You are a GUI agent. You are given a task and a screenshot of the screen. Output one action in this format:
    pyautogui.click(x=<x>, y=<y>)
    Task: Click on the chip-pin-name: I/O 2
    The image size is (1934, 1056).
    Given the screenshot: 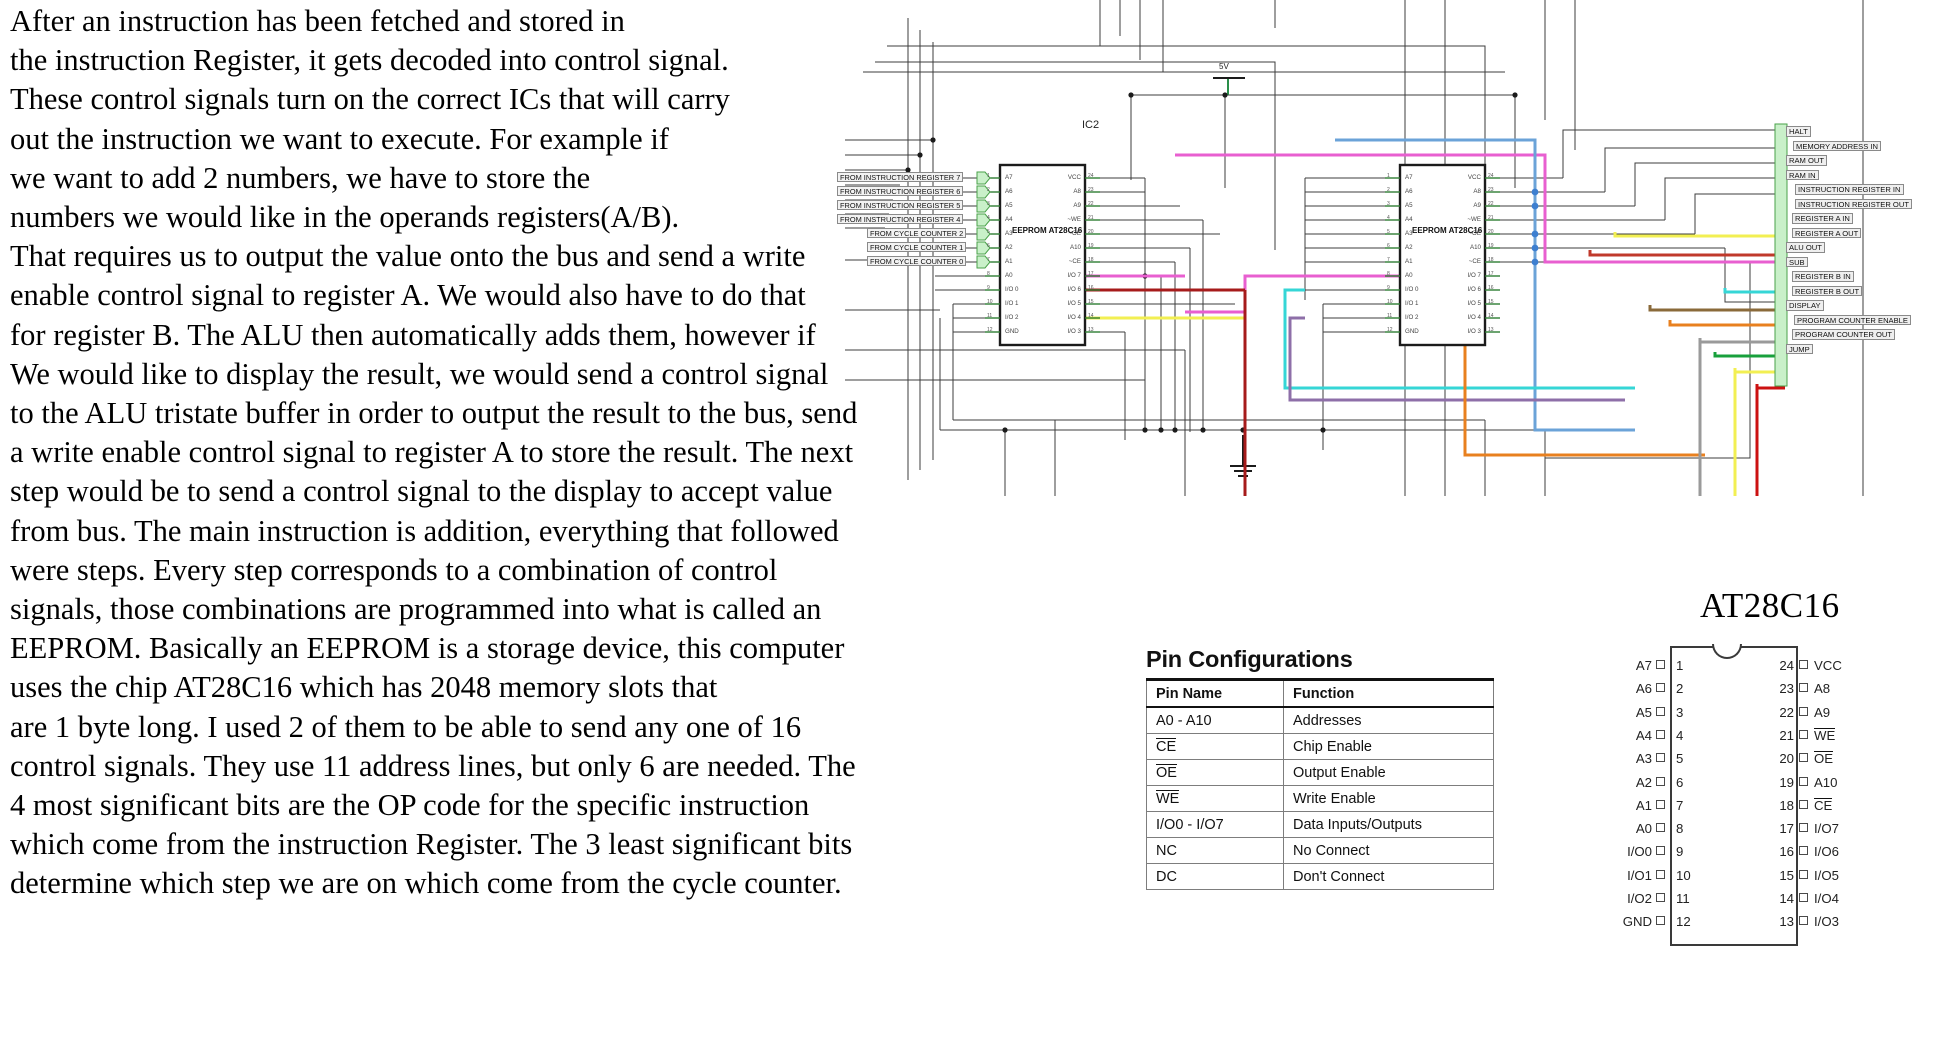 What is the action you would take?
    pyautogui.click(x=1012, y=317)
    